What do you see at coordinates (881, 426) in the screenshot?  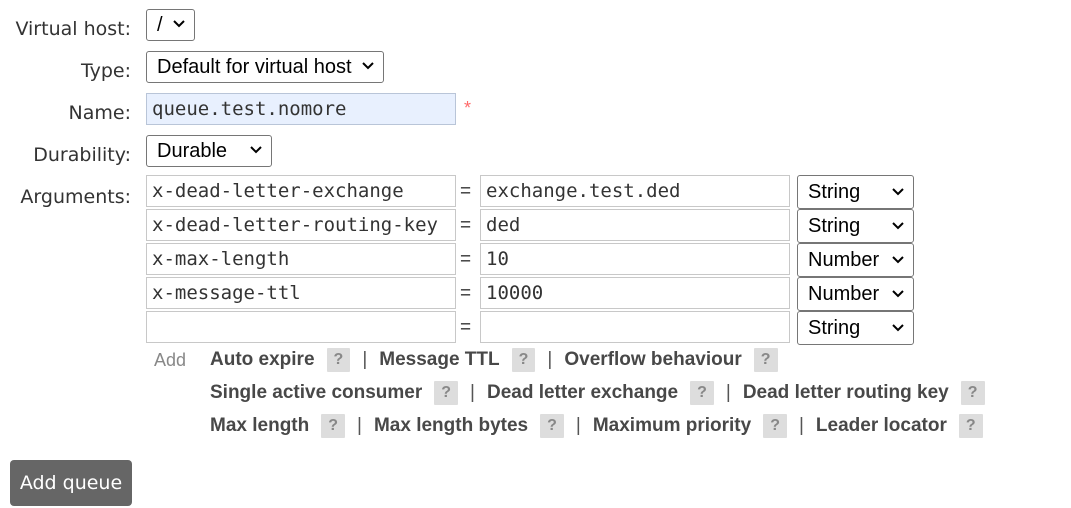 I see `suggestion-leader-locator: Leader locator` at bounding box center [881, 426].